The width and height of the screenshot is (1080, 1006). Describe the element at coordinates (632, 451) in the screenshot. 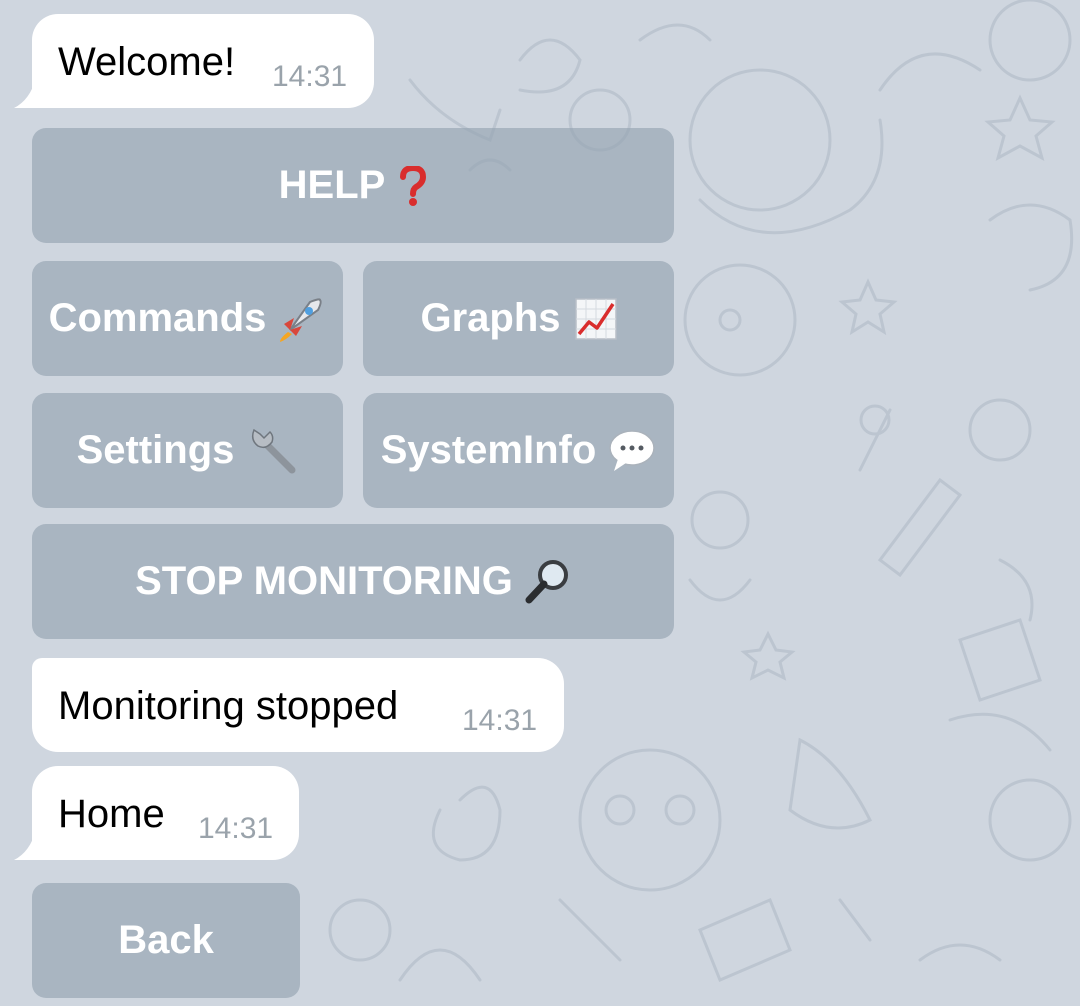

I see `speech-balloon-icon` at that location.